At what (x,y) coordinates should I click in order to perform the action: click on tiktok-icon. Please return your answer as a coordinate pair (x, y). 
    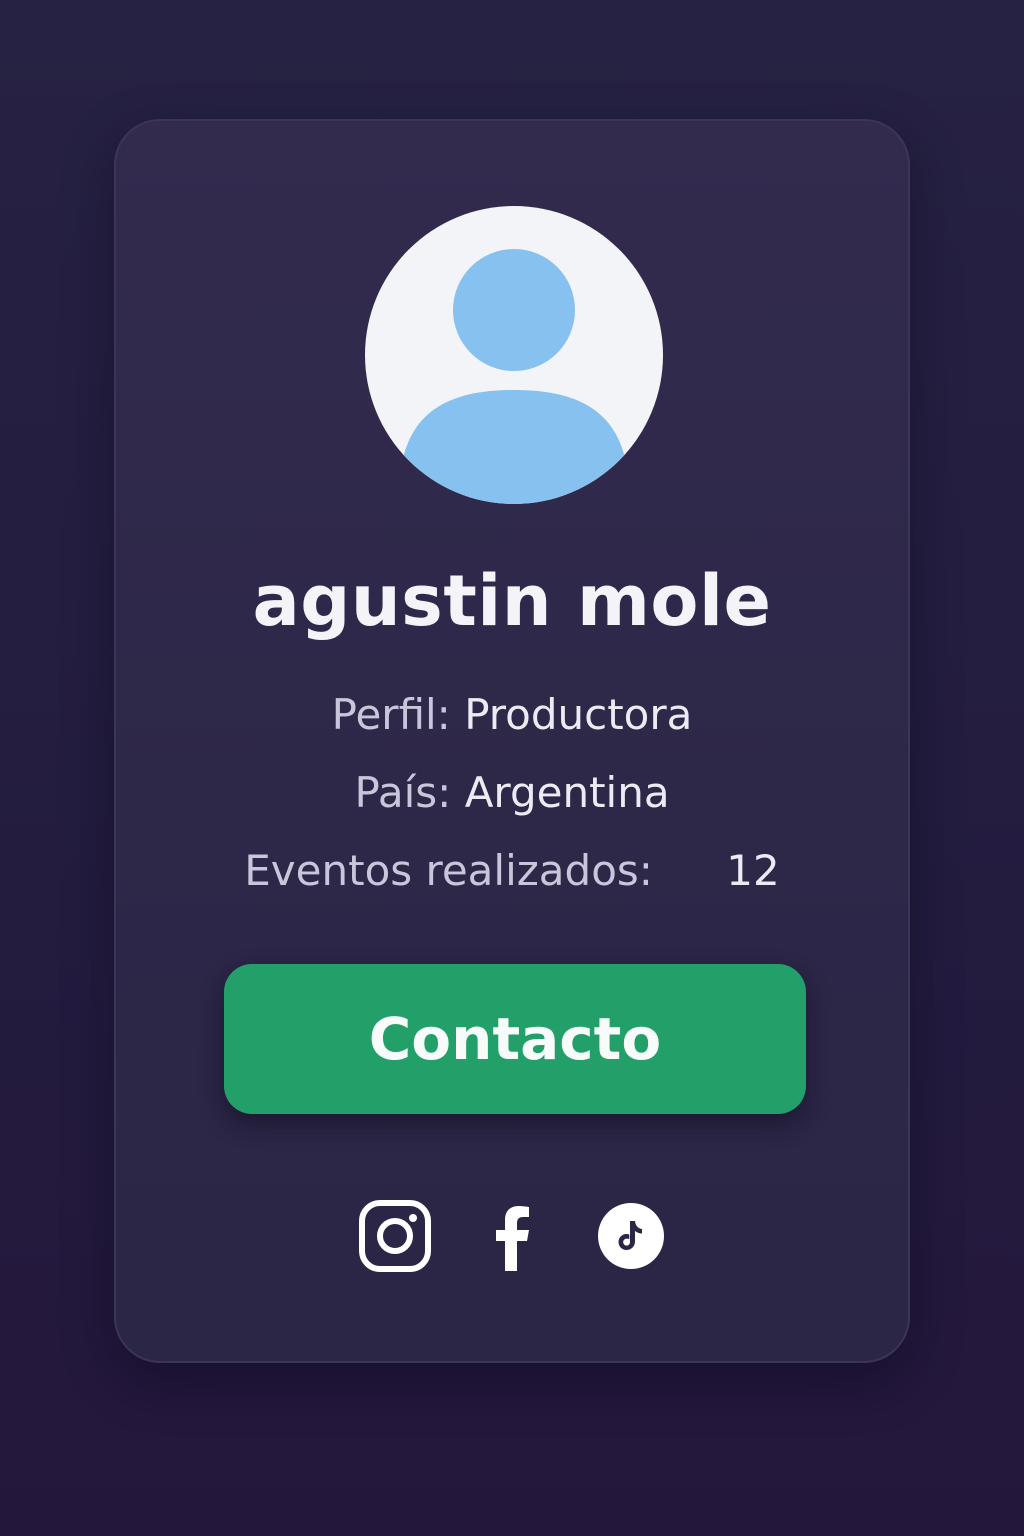
    Looking at the image, I should click on (631, 1236).